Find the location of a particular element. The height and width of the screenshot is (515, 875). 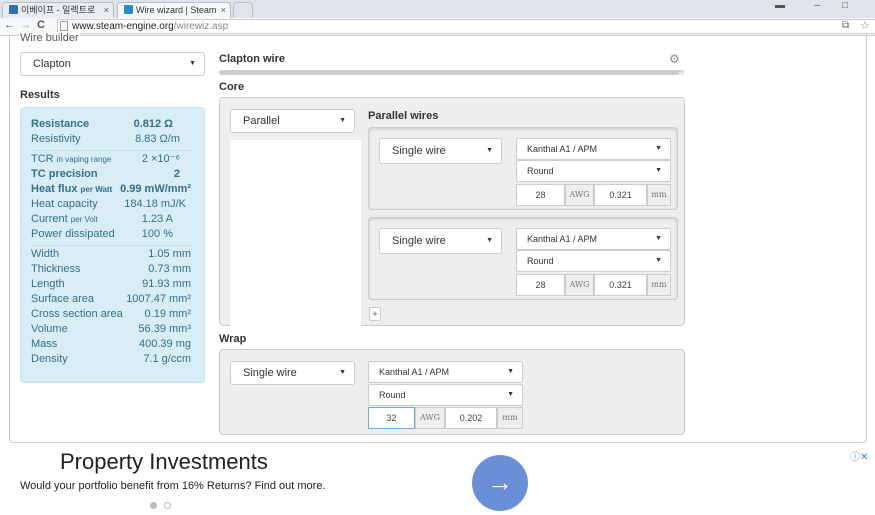

result-current: Current per Volt 1.23 A is located at coordinates (102, 219).